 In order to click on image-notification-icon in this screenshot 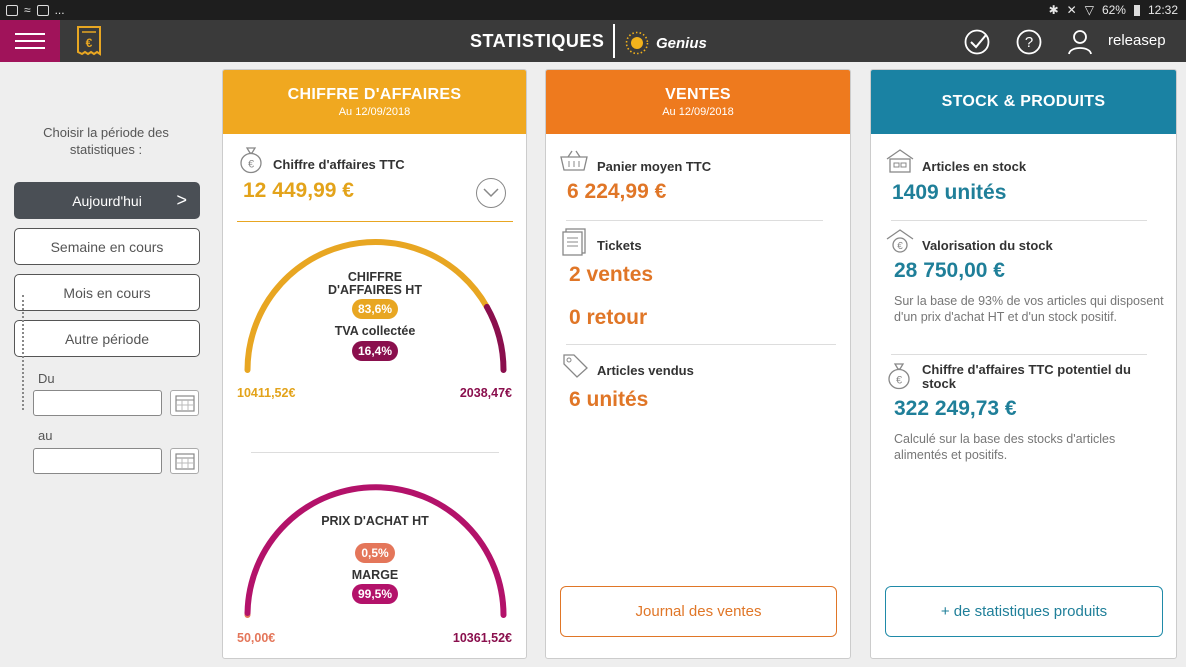, I will do `click(12, 10)`.